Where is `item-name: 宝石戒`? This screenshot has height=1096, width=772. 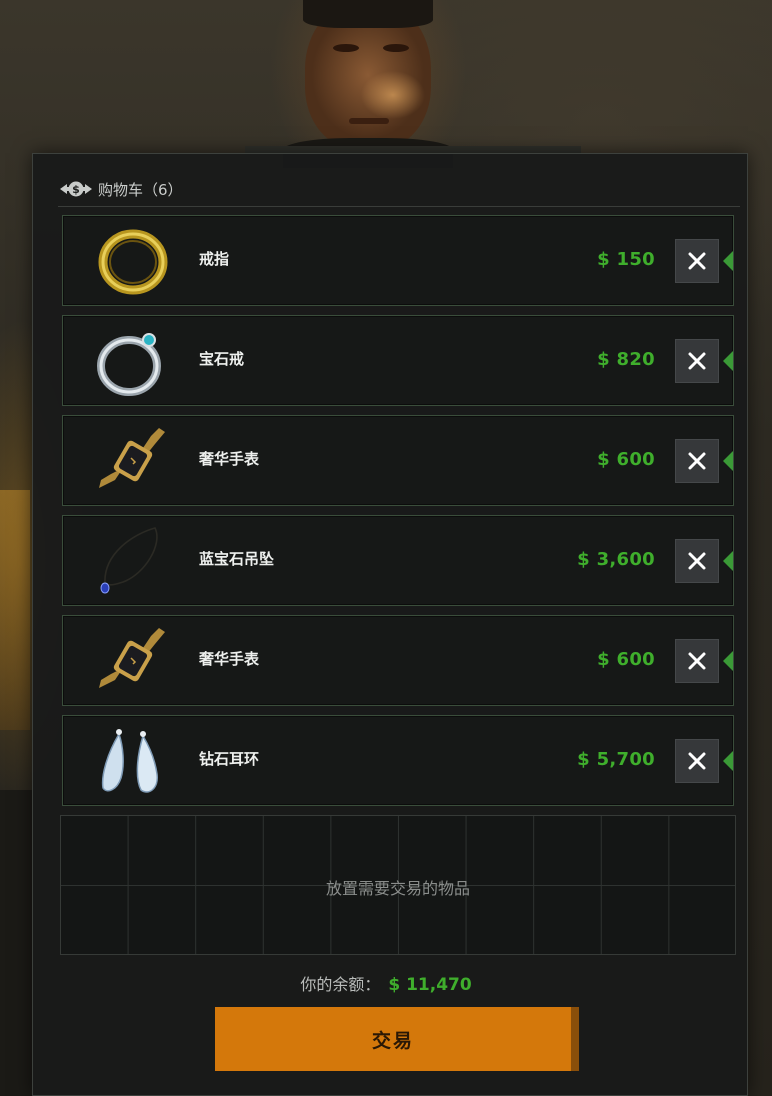 item-name: 宝石戒 is located at coordinates (222, 359).